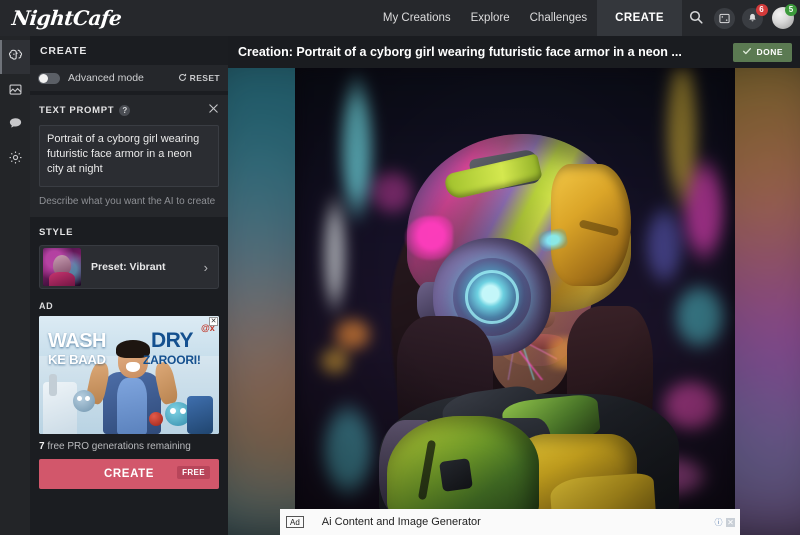  I want to click on advanced-mode-row: Advanced mode RESET, so click(129, 78).